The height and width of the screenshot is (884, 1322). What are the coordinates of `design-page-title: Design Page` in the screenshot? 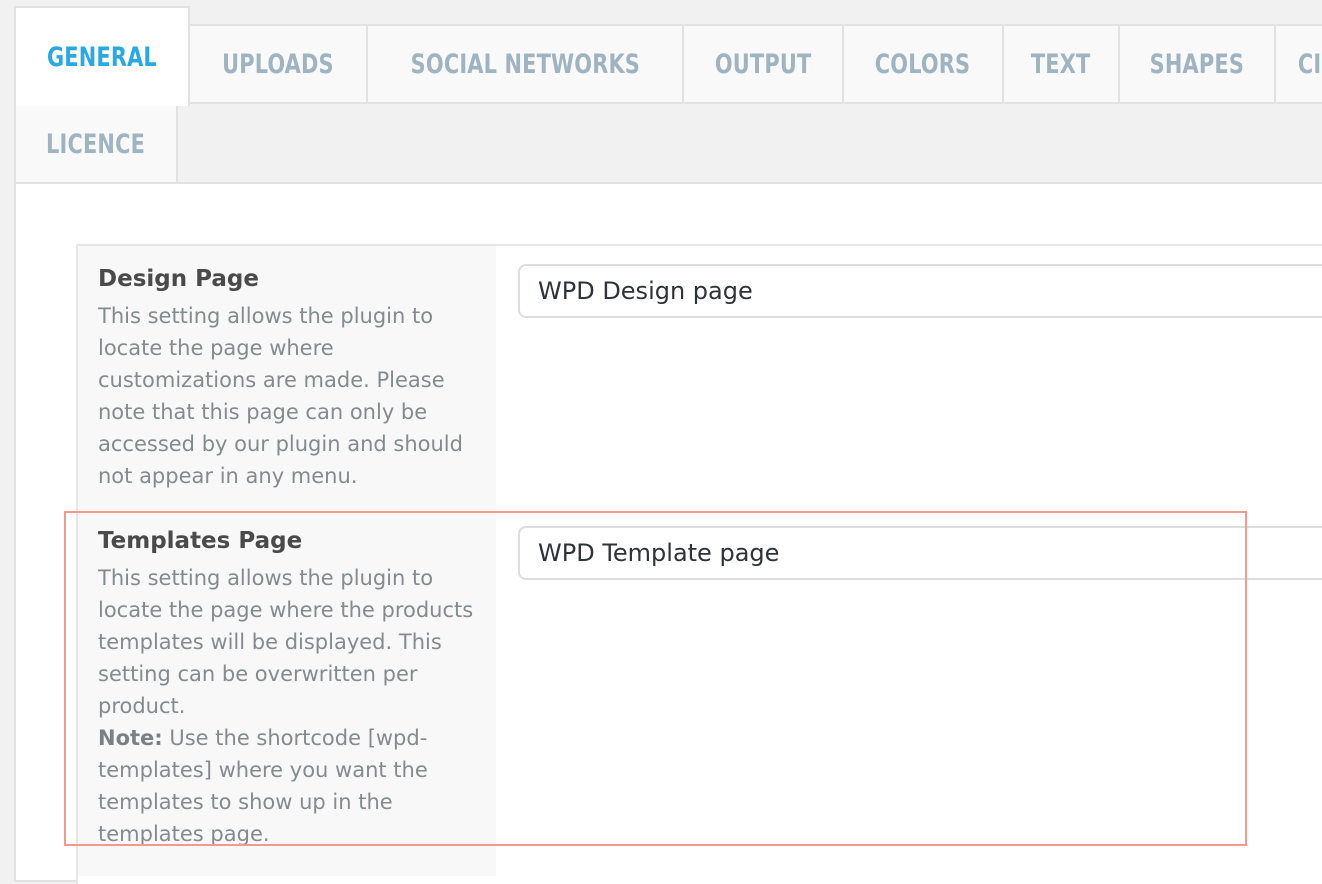 It's located at (178, 279).